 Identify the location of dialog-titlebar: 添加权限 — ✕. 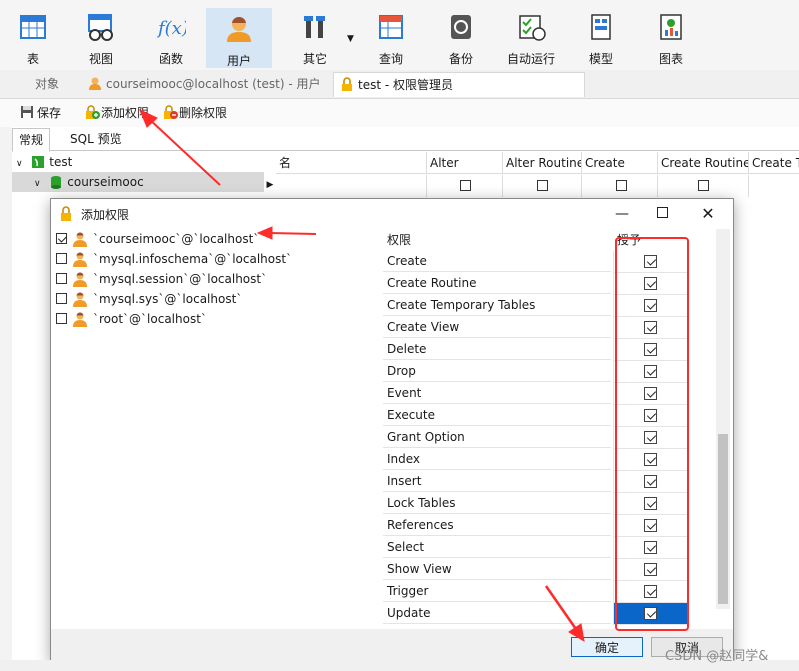
(392, 214).